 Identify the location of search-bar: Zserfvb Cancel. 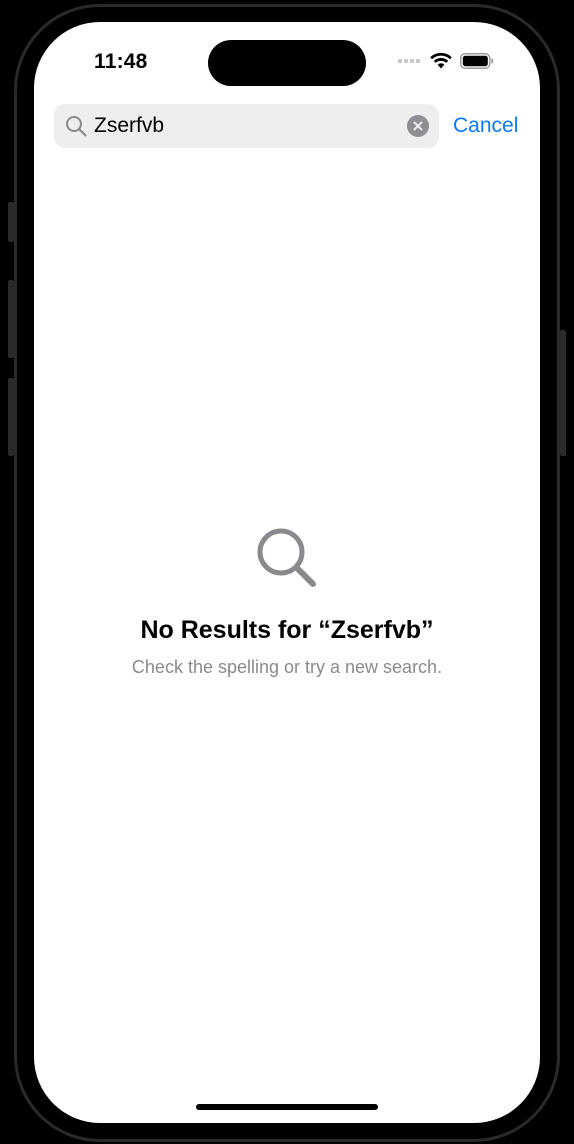
(287, 126).